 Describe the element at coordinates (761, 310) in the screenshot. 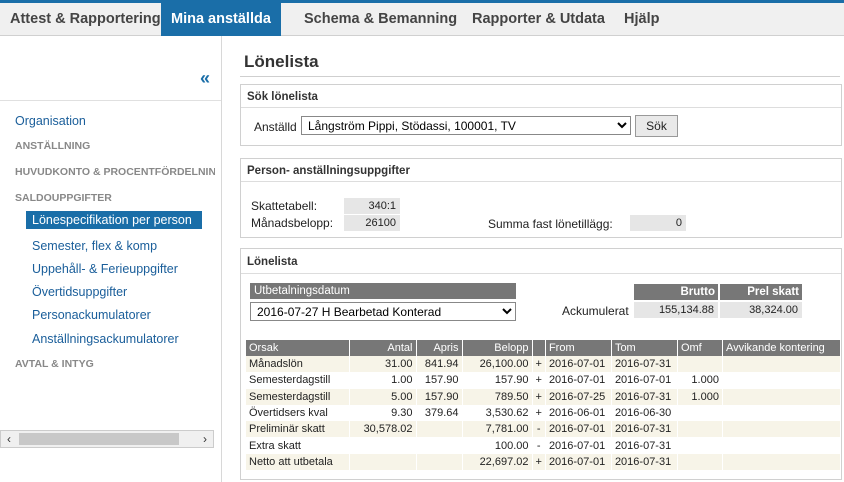

I see `accumulated-tax-value: 38,324.00` at that location.